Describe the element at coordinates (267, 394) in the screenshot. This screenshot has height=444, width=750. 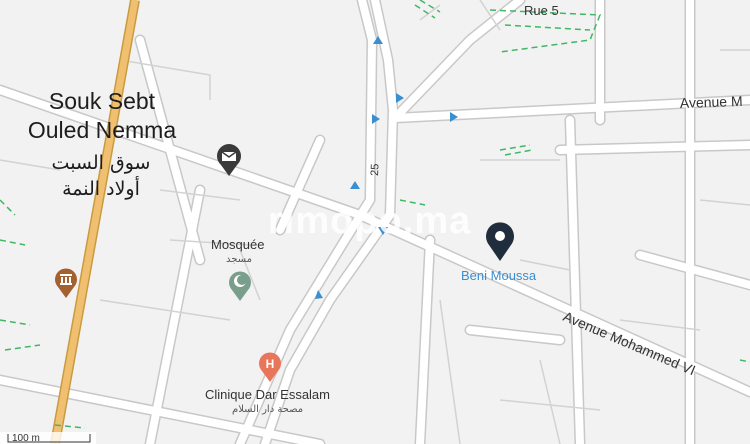
I see `clinic-name: Clinique Dar Essalam` at that location.